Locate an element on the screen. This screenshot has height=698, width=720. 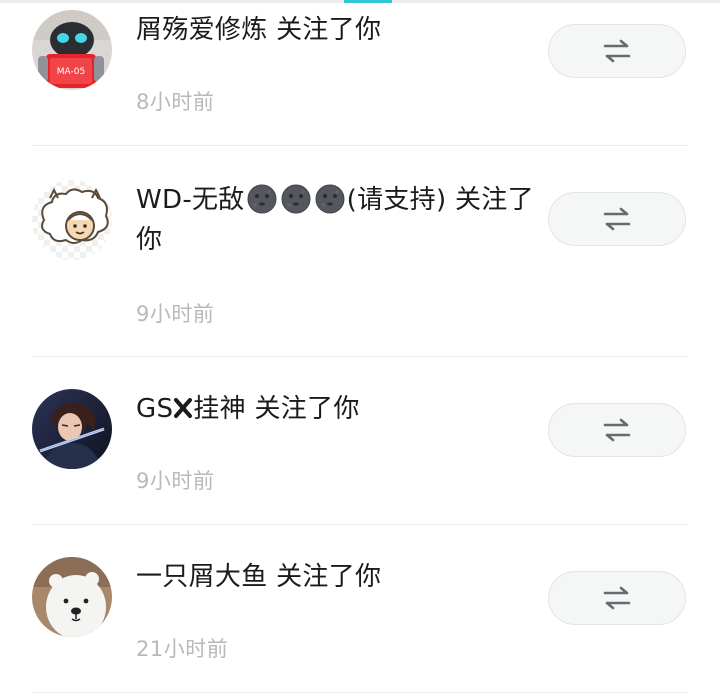
divider is located at coordinates (360, 692).